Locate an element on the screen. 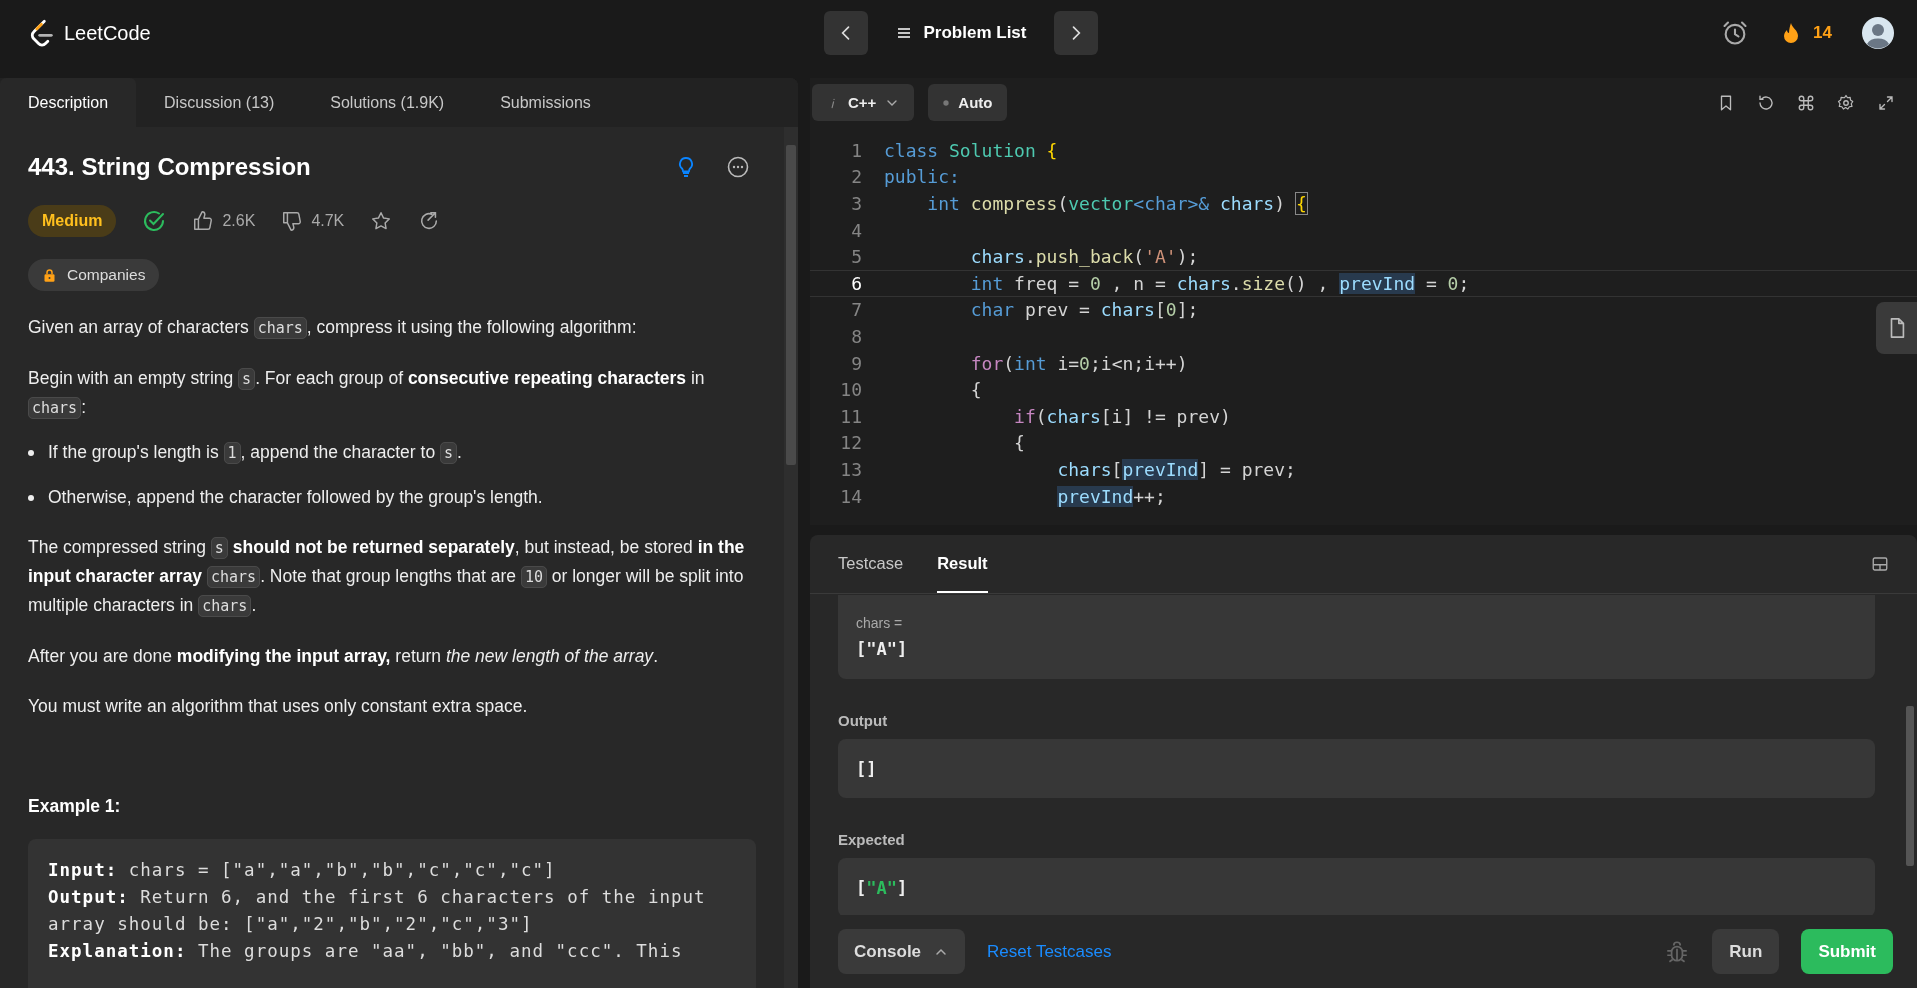 This screenshot has width=1917, height=988. line-number: 3 is located at coordinates (856, 203).